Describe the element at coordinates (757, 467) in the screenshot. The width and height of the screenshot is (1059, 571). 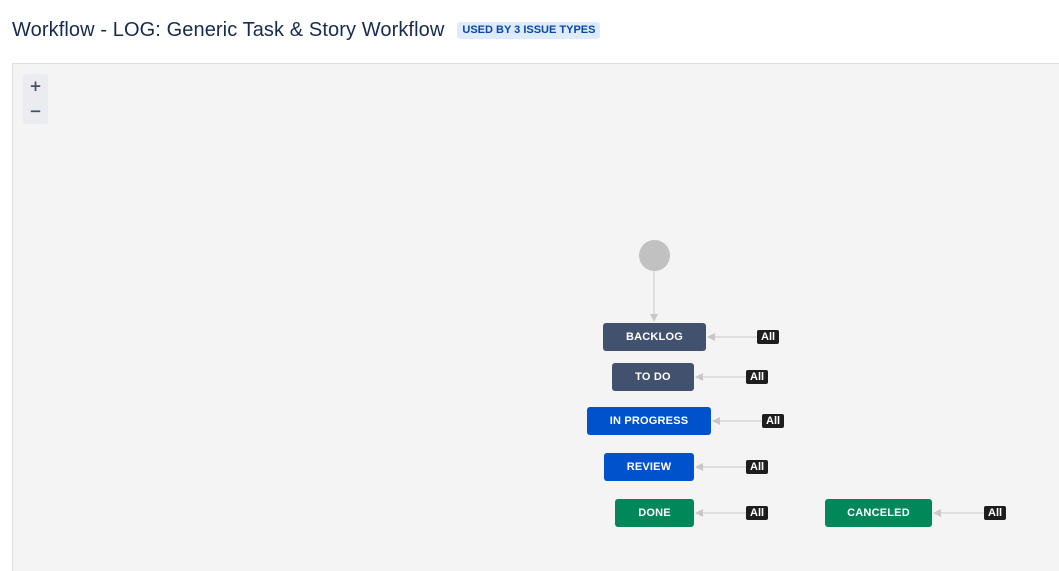
I see `global-transition-all-review: All` at that location.